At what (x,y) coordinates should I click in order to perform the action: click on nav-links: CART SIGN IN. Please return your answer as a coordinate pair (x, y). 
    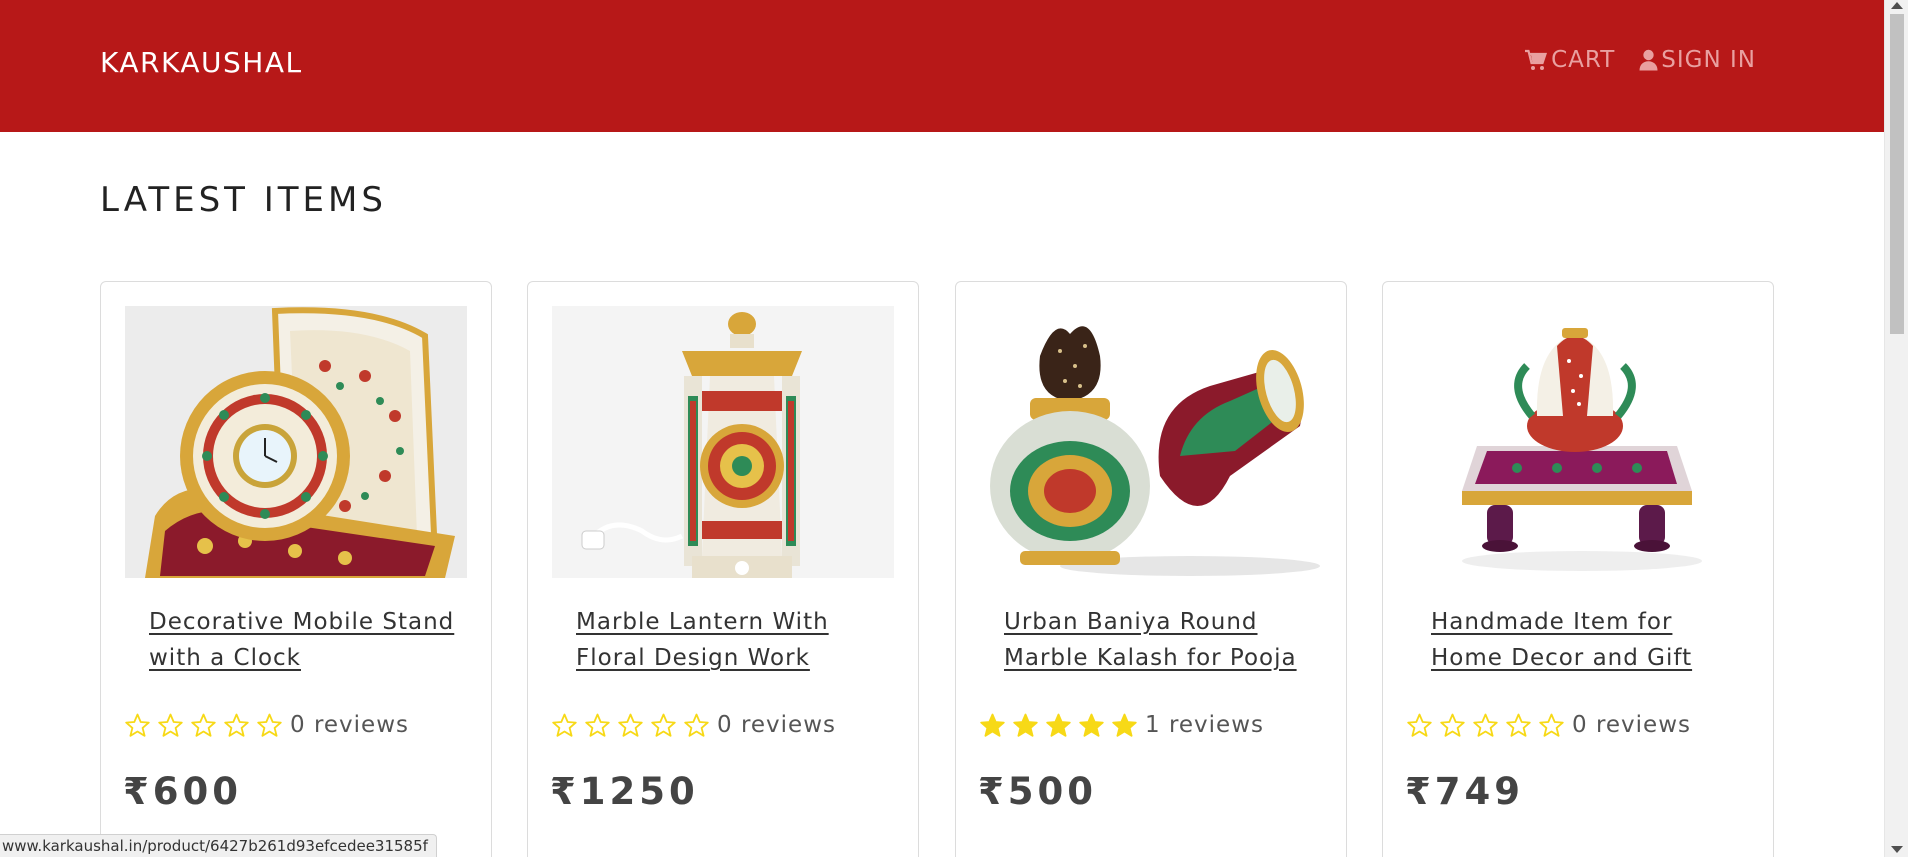
    Looking at the image, I should click on (1640, 60).